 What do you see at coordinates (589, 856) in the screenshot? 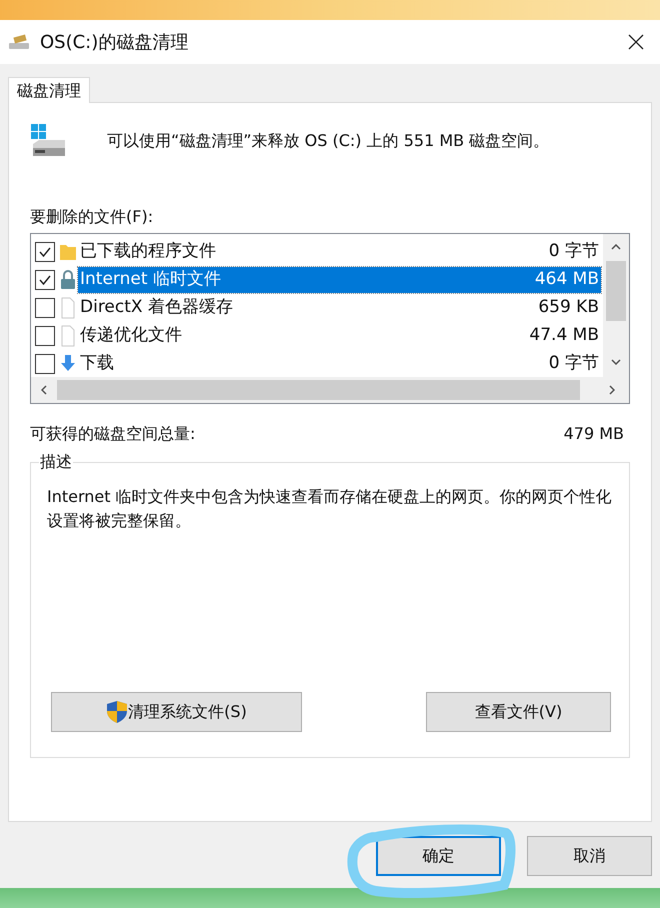
I see `cancel-button: 取消` at bounding box center [589, 856].